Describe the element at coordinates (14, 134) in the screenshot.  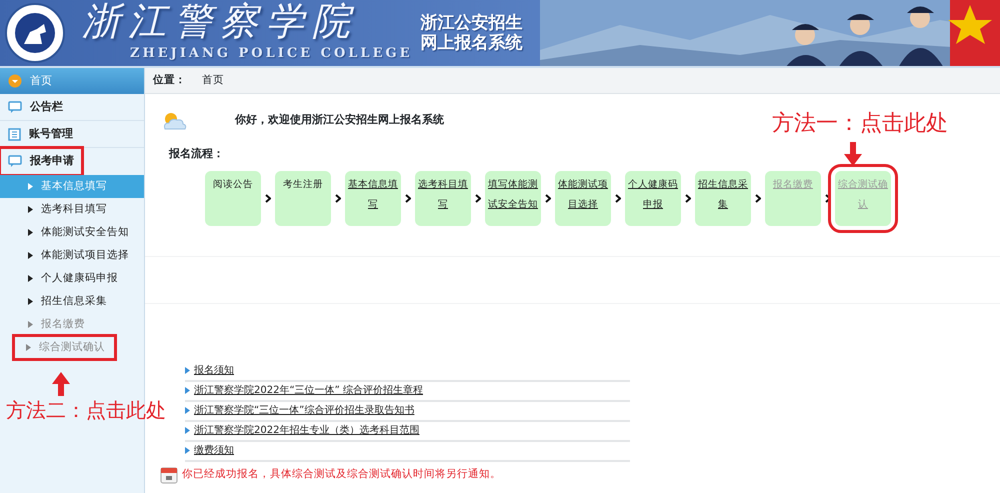
I see `list-icon` at that location.